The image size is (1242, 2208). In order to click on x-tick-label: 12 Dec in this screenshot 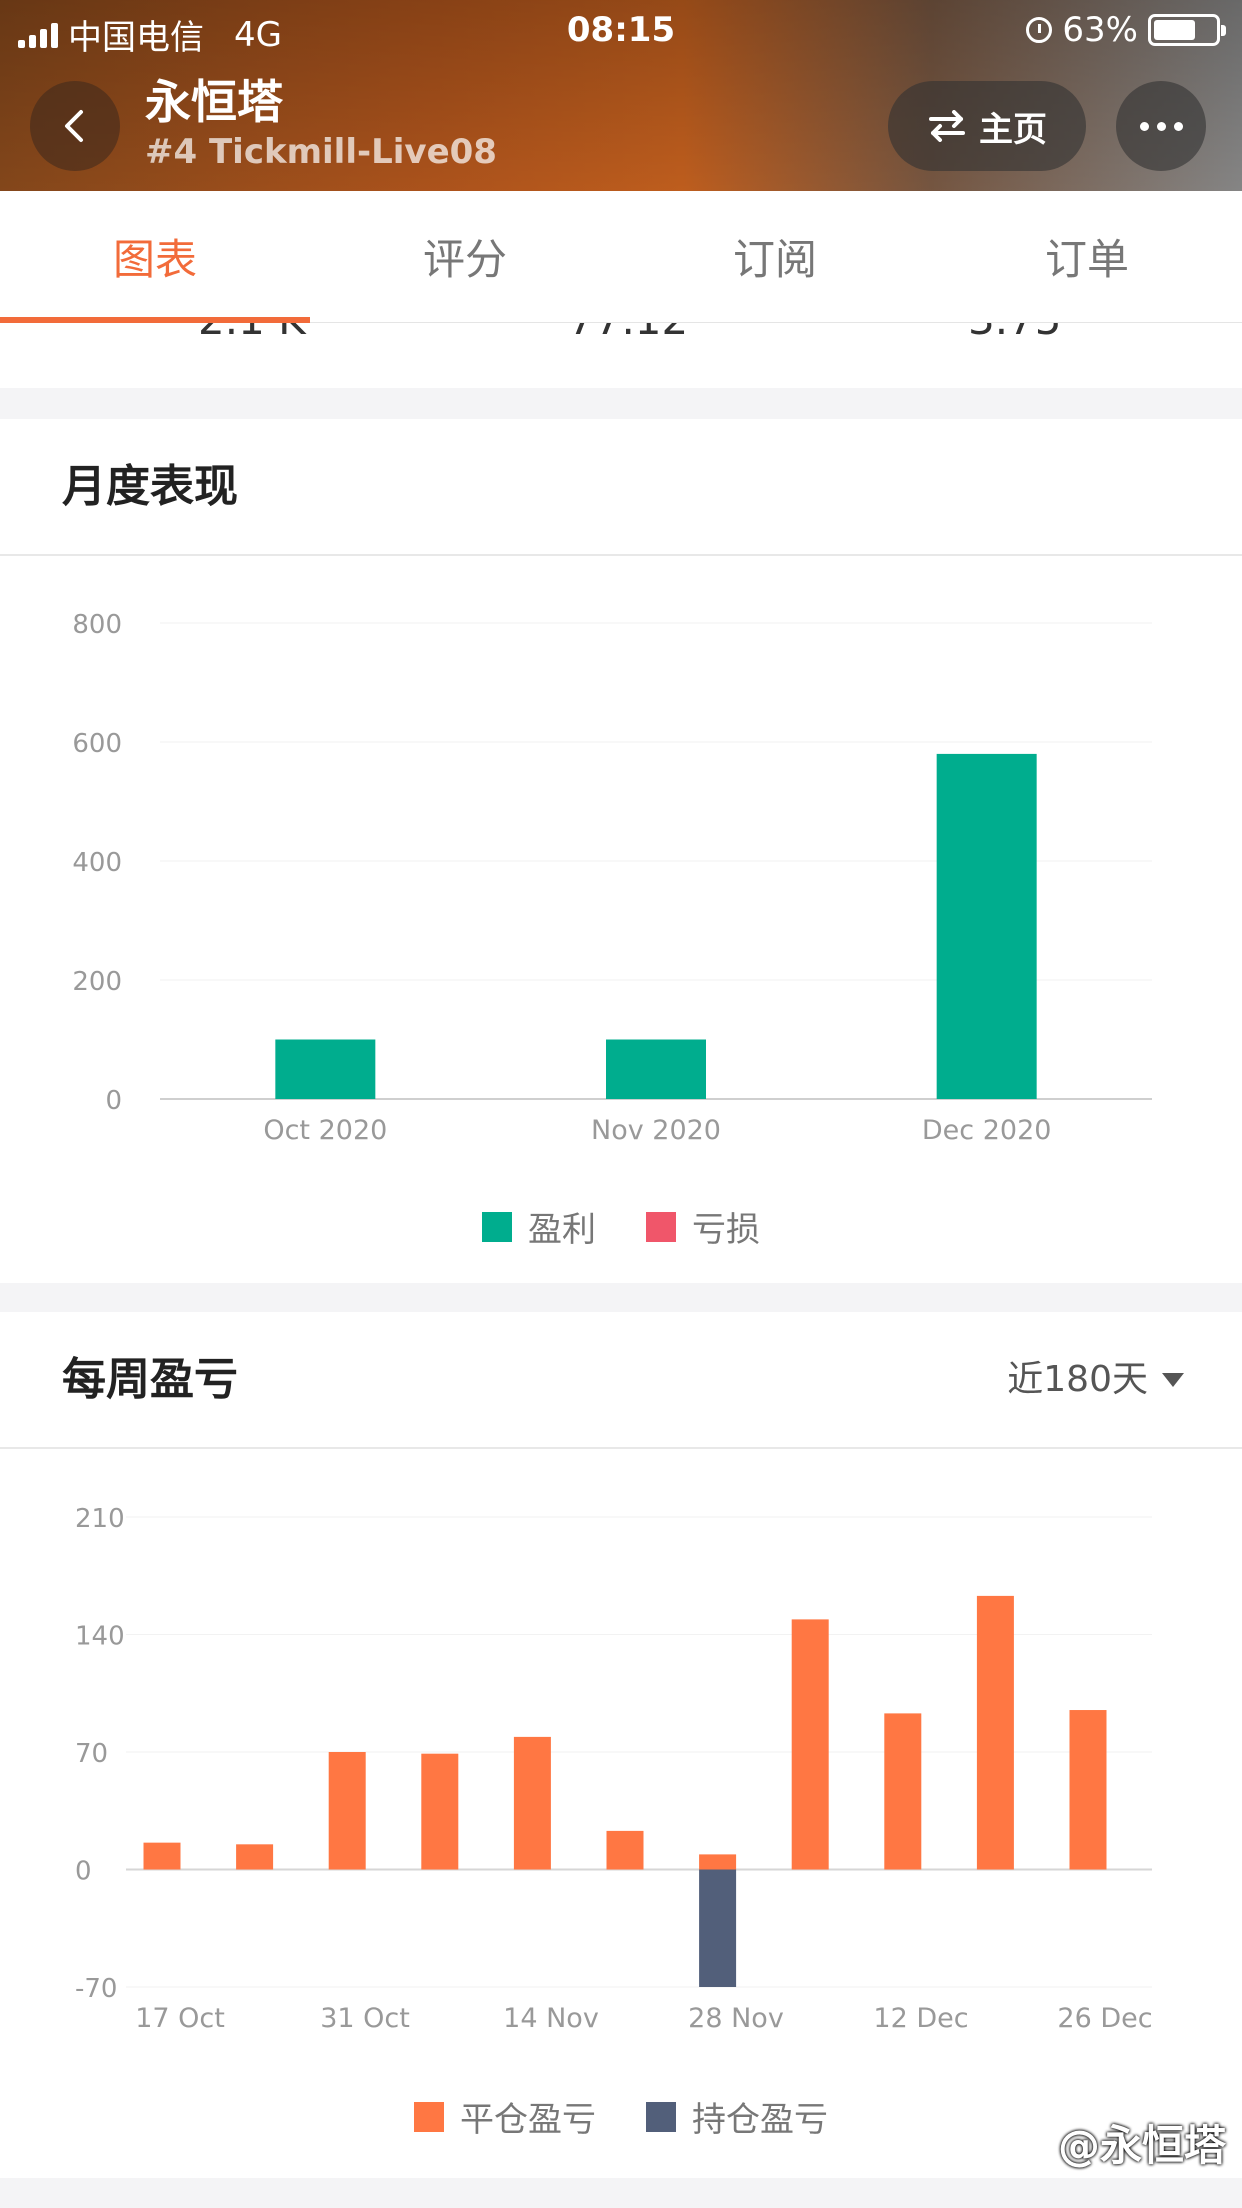, I will do `click(920, 2018)`.